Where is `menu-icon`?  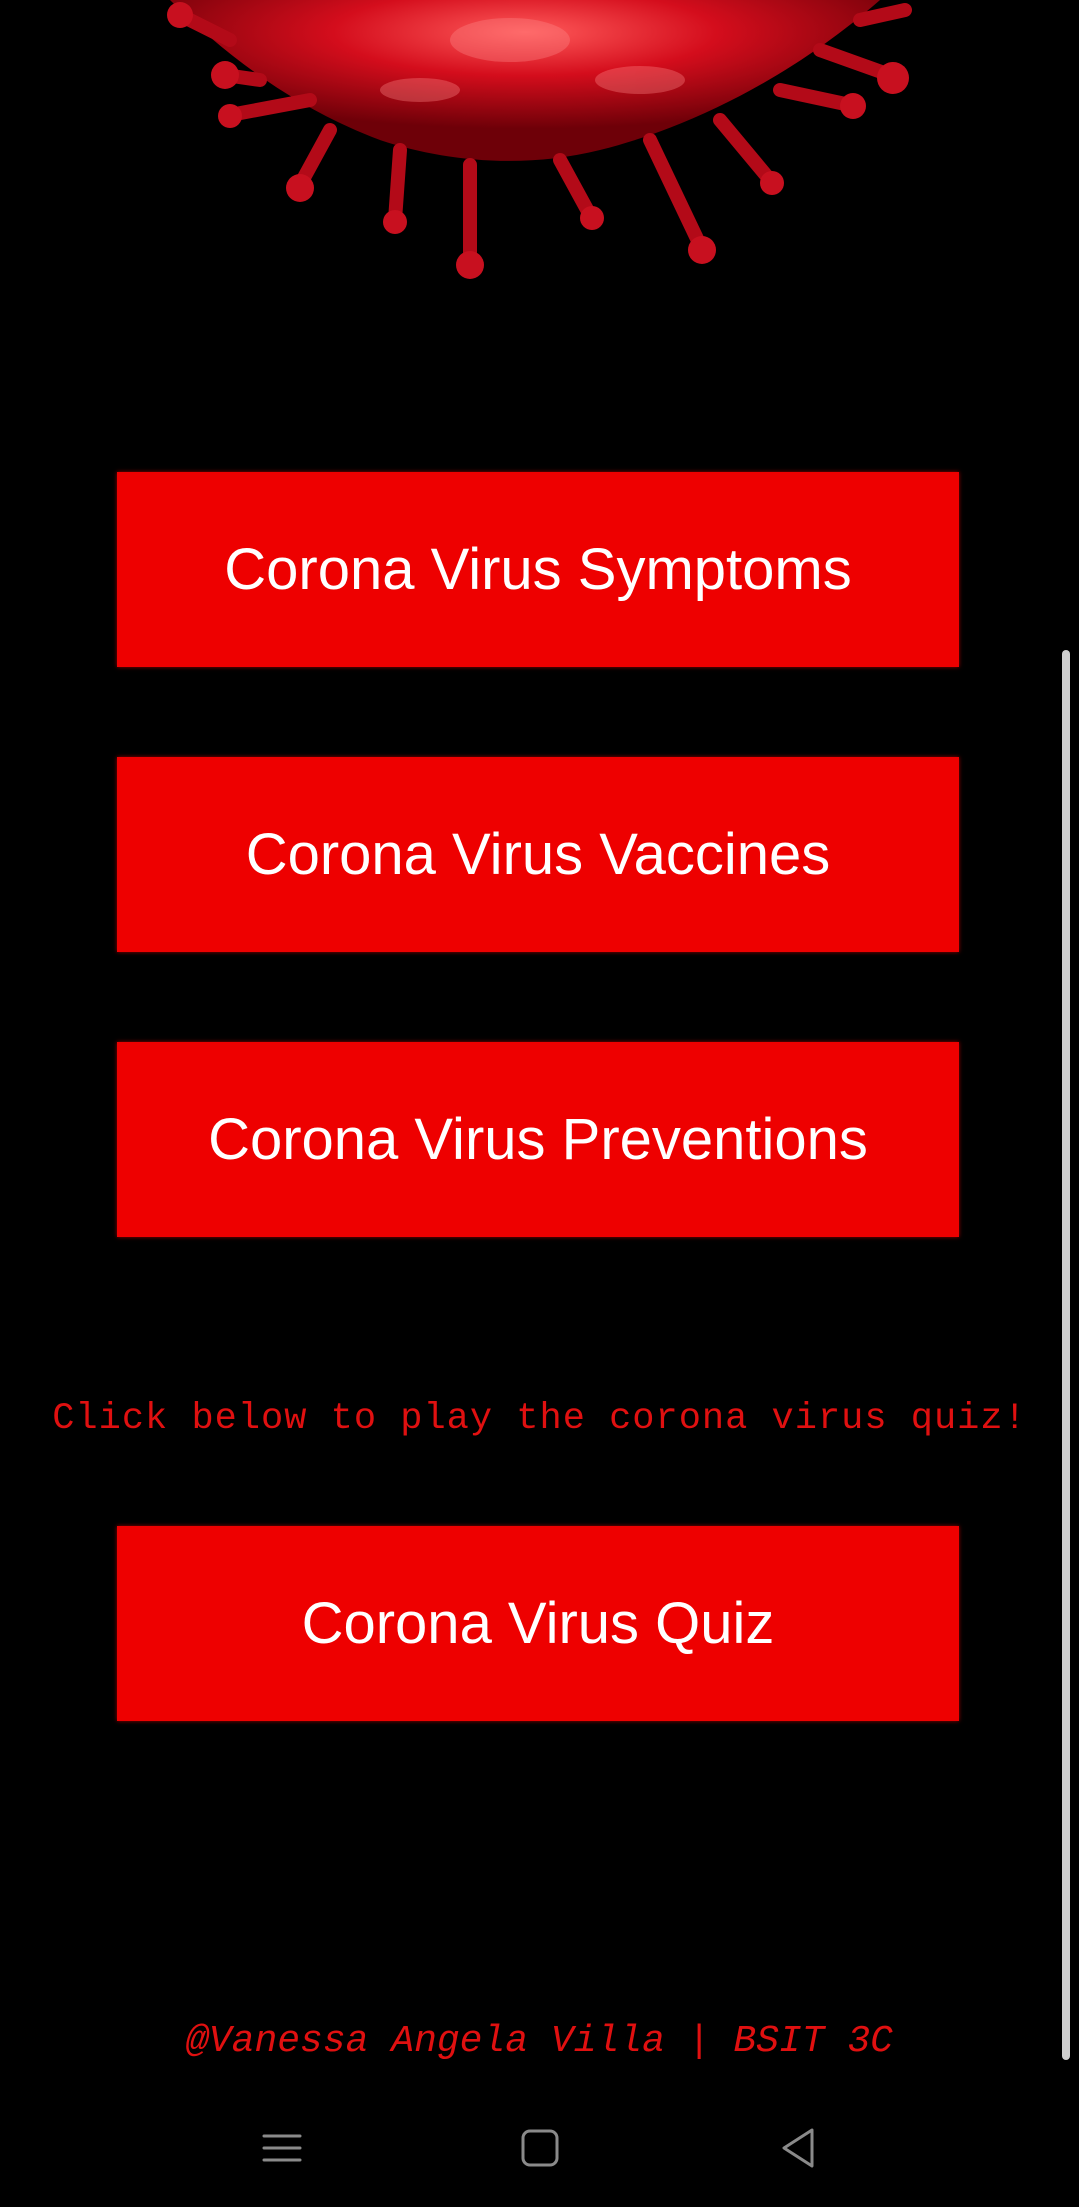
menu-icon is located at coordinates (282, 2148).